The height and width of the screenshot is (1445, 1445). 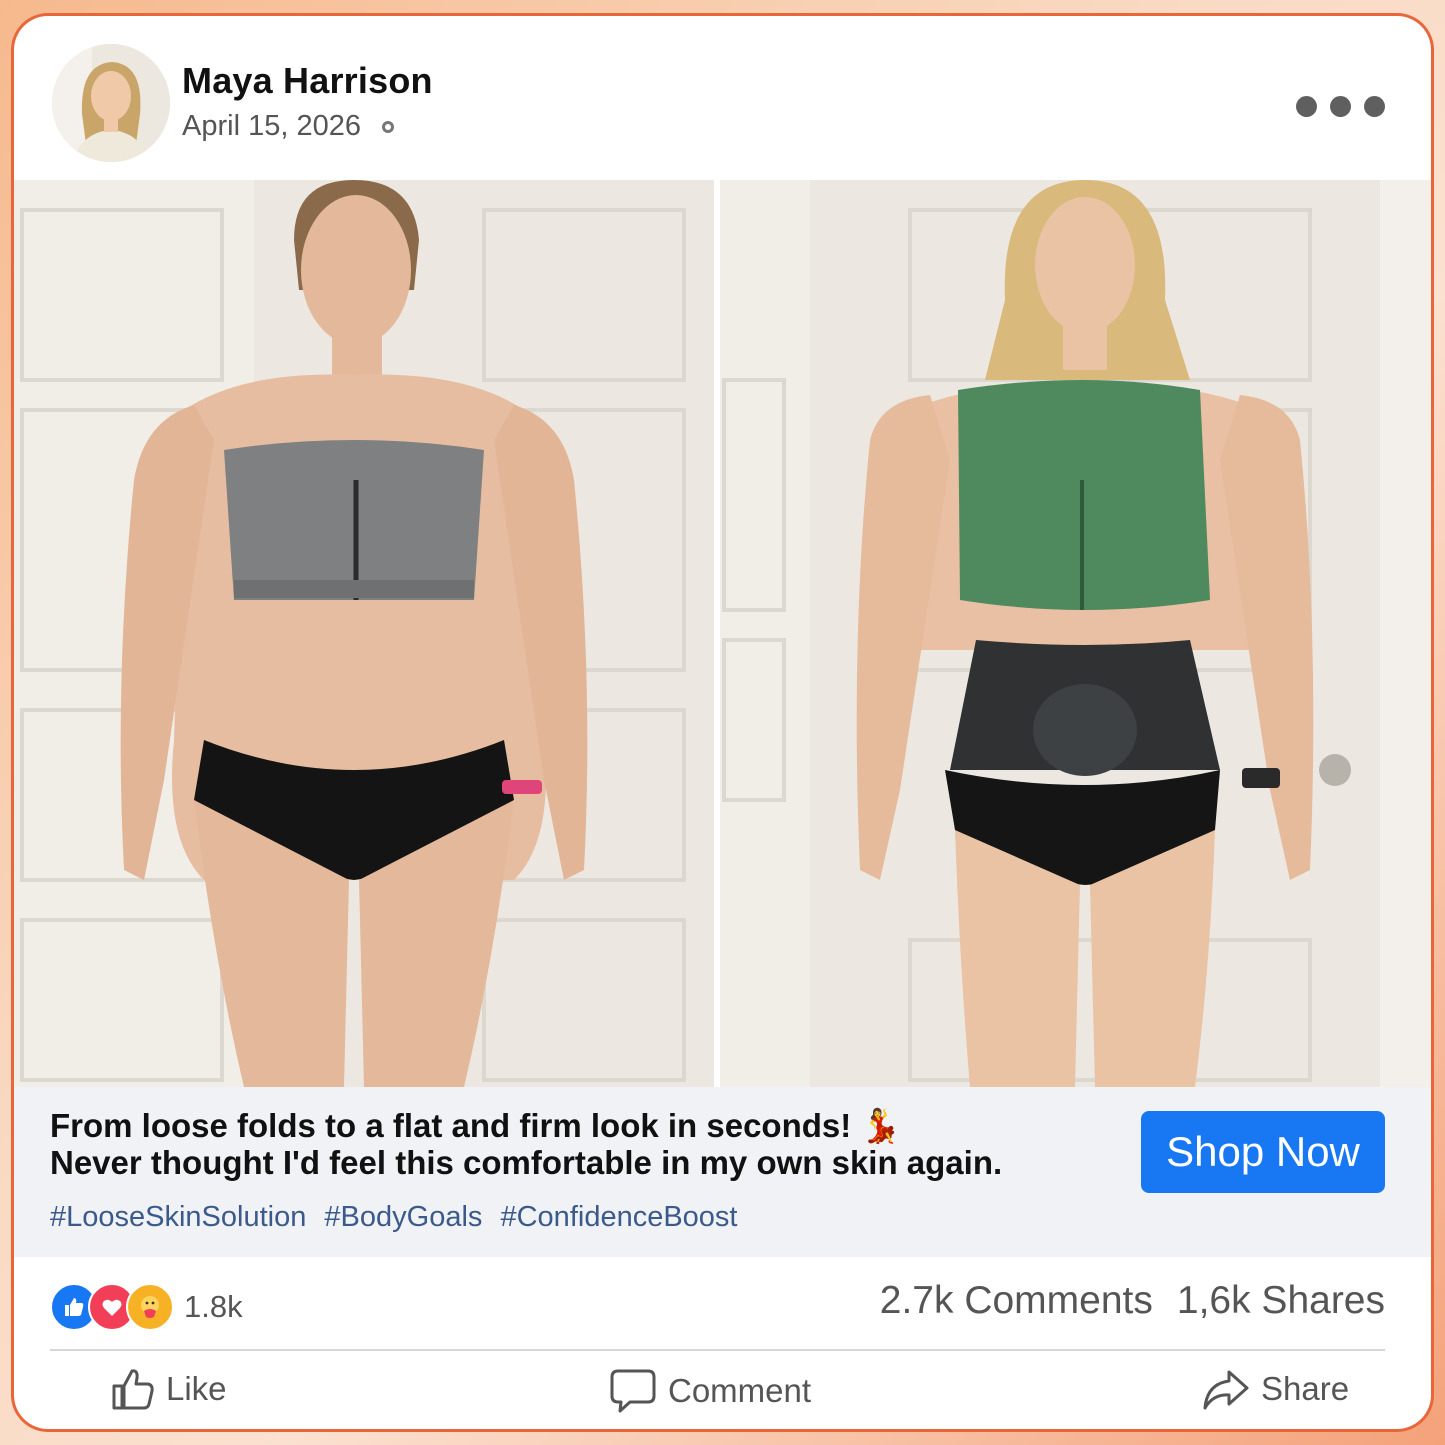 What do you see at coordinates (150, 1307) in the screenshot?
I see `care-reaction-icon` at bounding box center [150, 1307].